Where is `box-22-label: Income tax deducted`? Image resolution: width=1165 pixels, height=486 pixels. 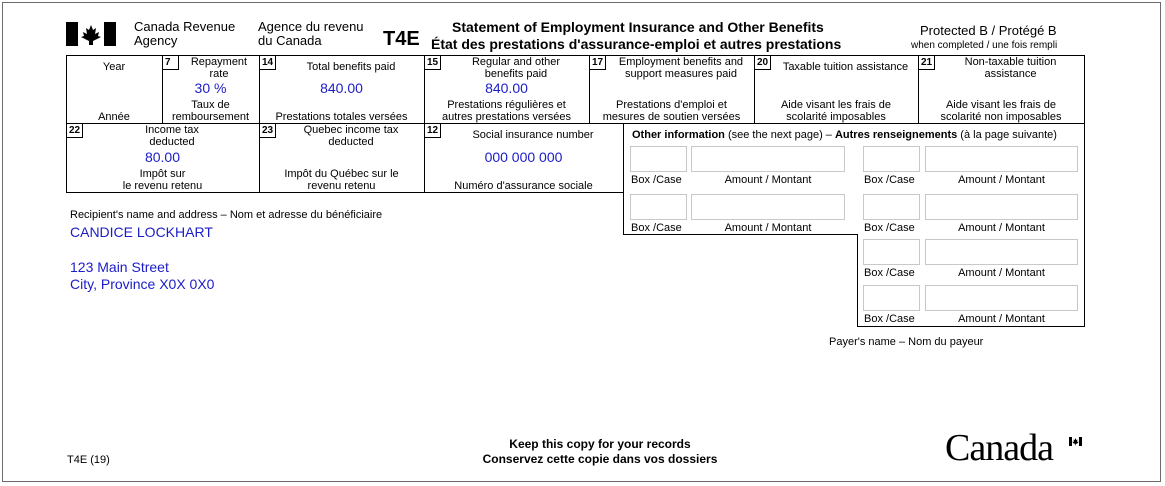 box-22-label: Income tax deducted is located at coordinates (172, 136).